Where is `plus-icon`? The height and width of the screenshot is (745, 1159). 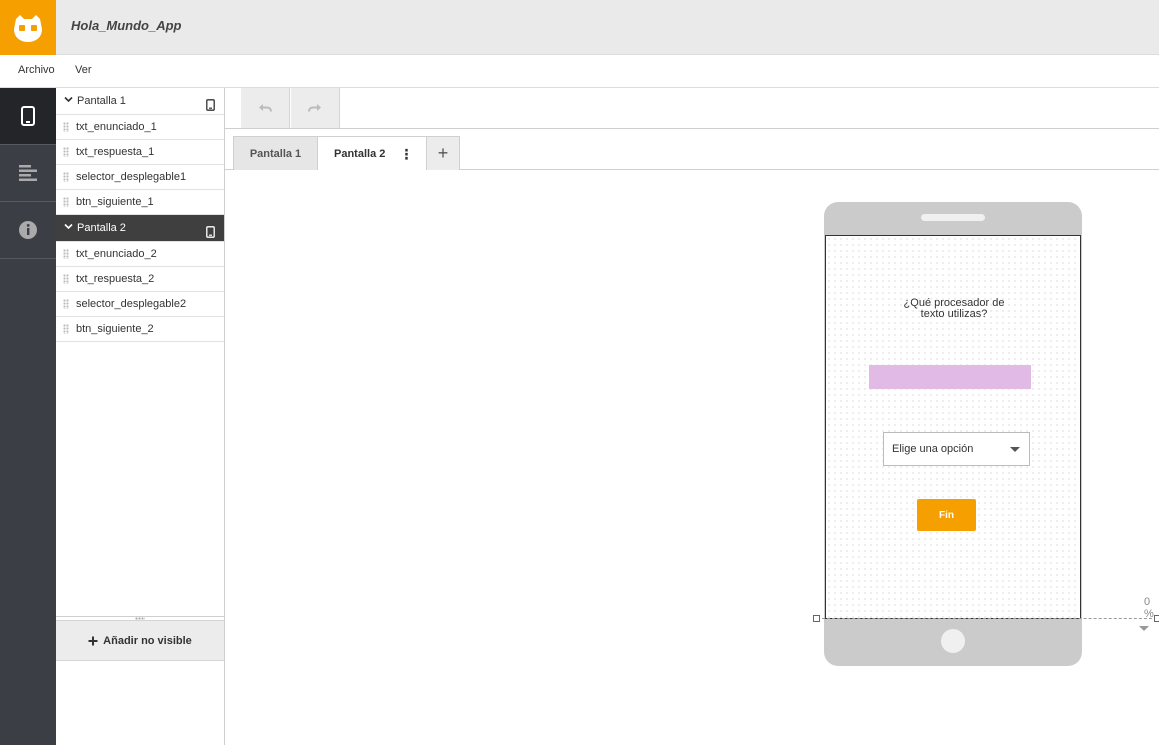
plus-icon is located at coordinates (93, 640).